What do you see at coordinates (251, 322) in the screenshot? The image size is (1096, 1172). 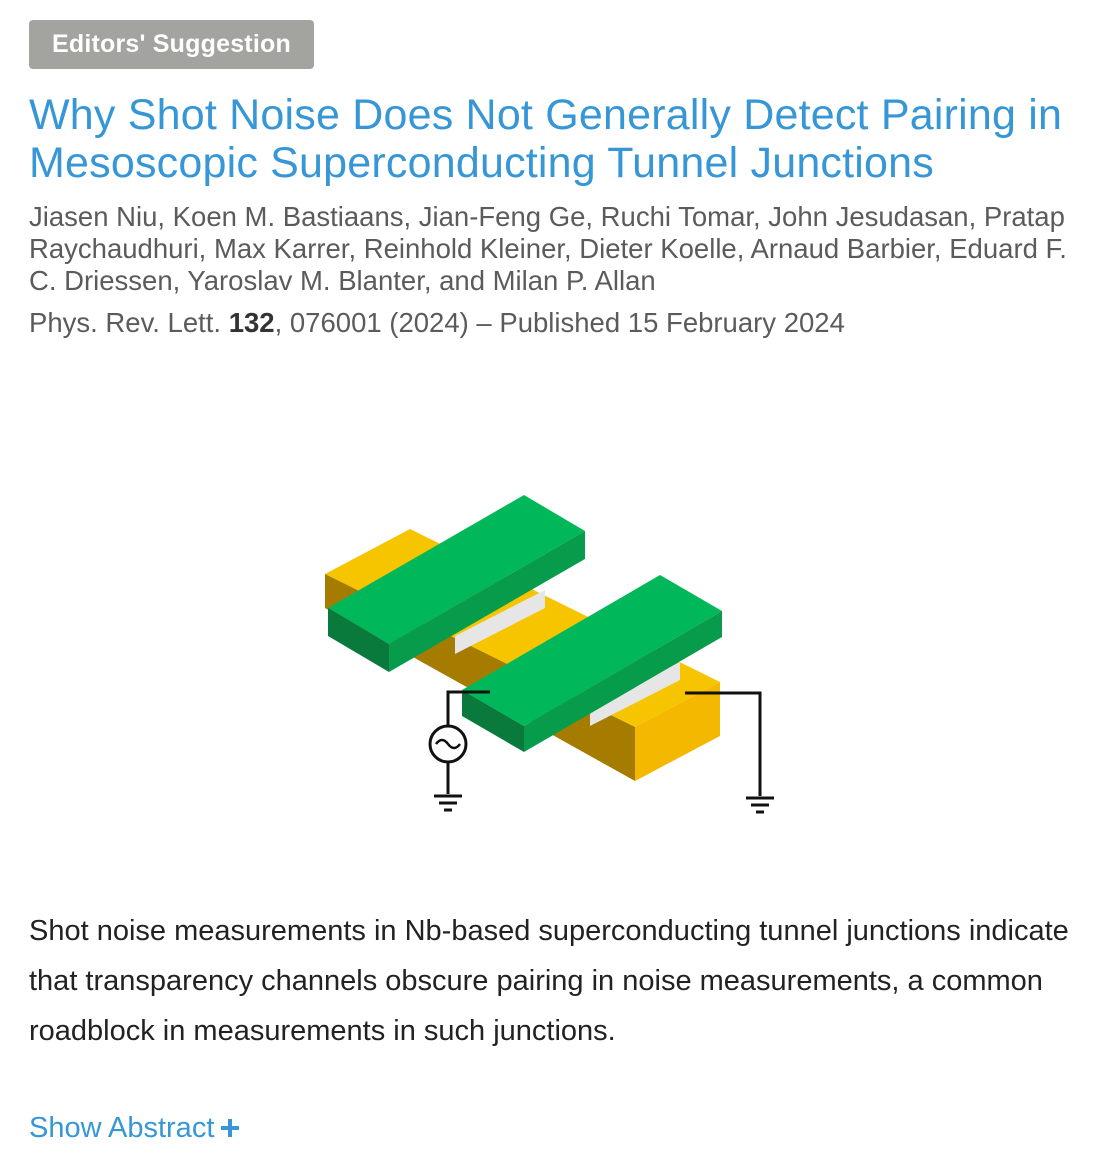 I see `volume-number: 132` at bounding box center [251, 322].